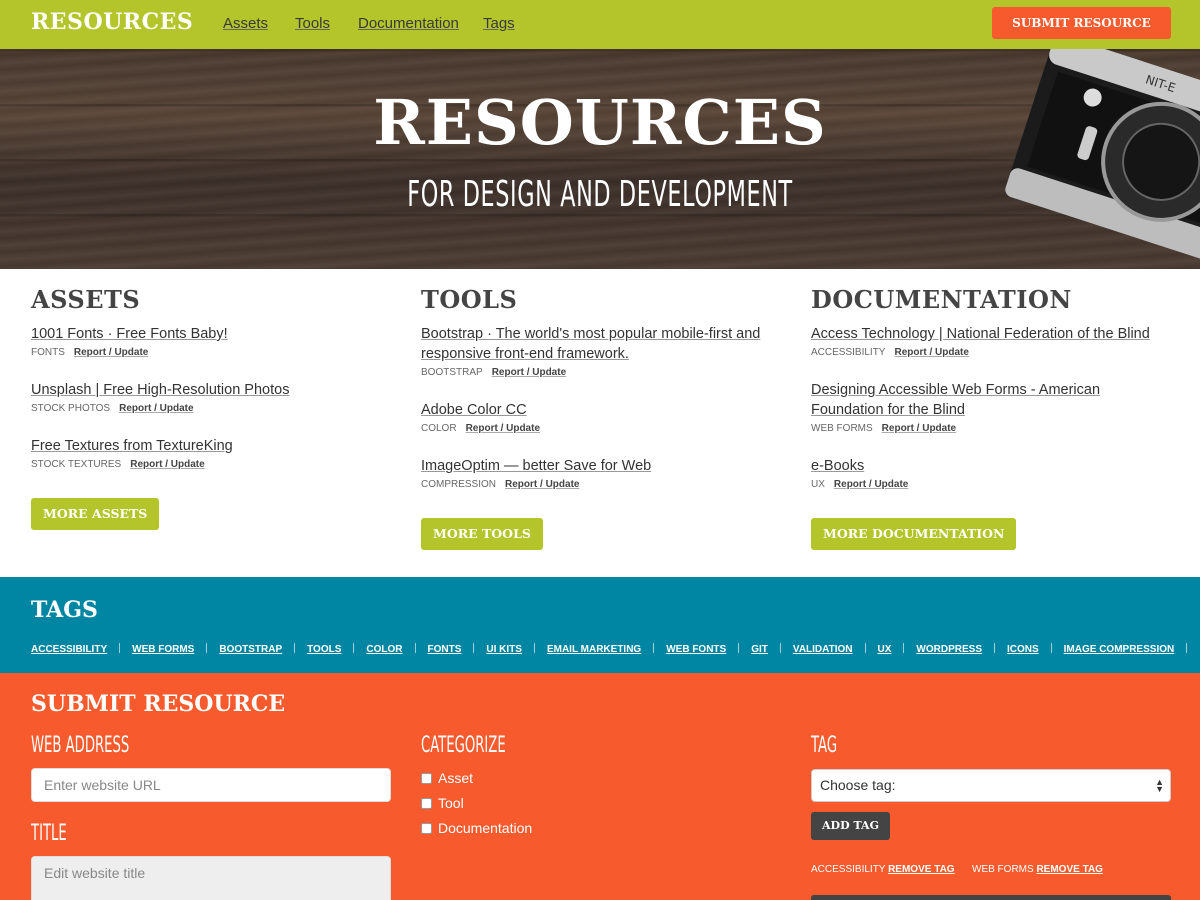 This screenshot has height=900, width=1200. I want to click on checkbox-label: Tool, so click(451, 803).